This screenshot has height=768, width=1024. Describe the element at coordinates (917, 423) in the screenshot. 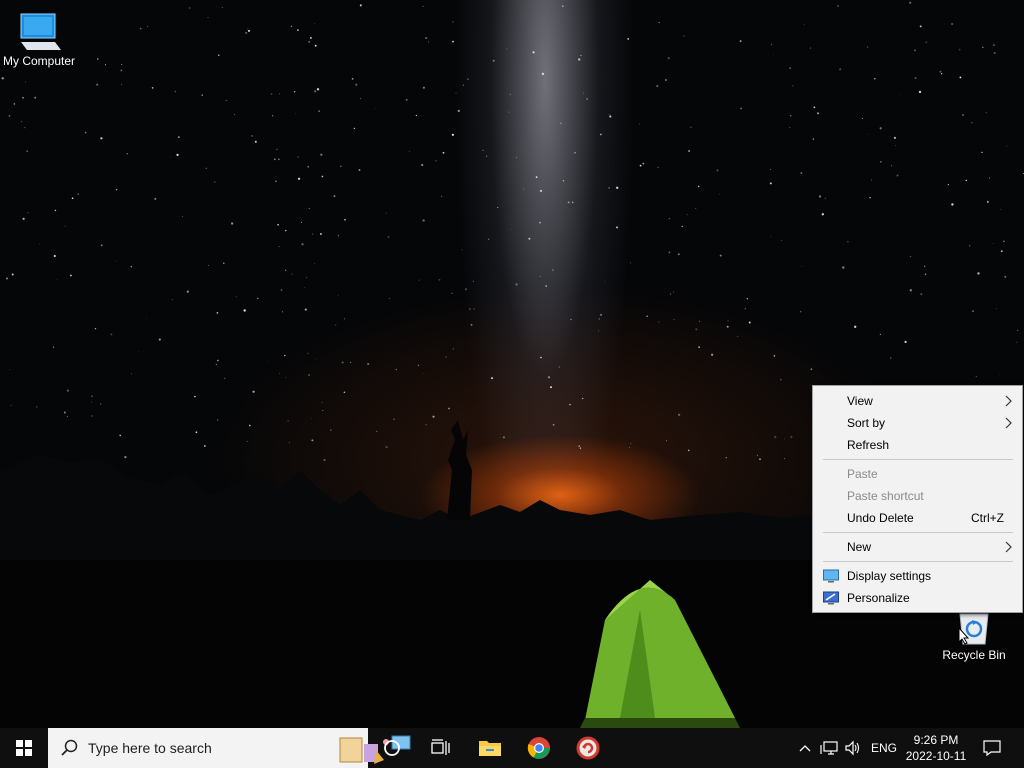

I see `menu-item-sort-by: Sort by` at that location.